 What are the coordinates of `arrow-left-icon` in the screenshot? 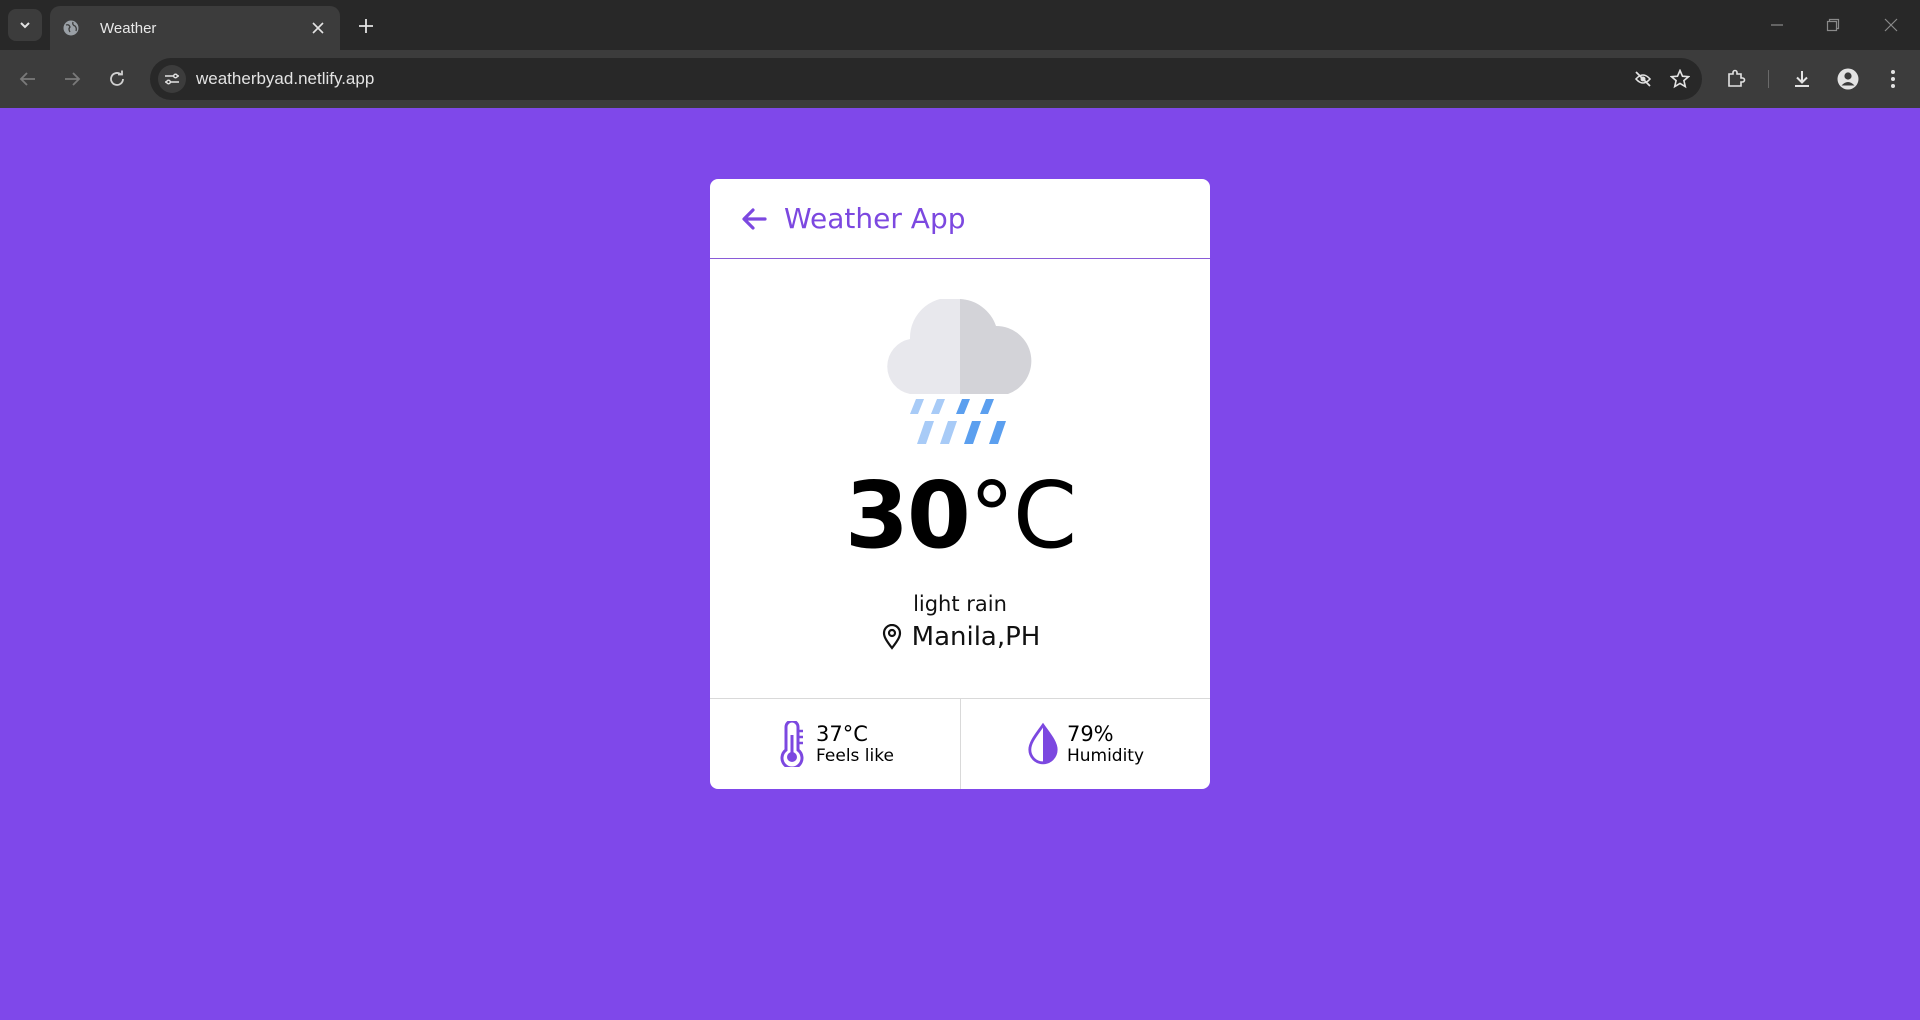 It's located at (27, 79).